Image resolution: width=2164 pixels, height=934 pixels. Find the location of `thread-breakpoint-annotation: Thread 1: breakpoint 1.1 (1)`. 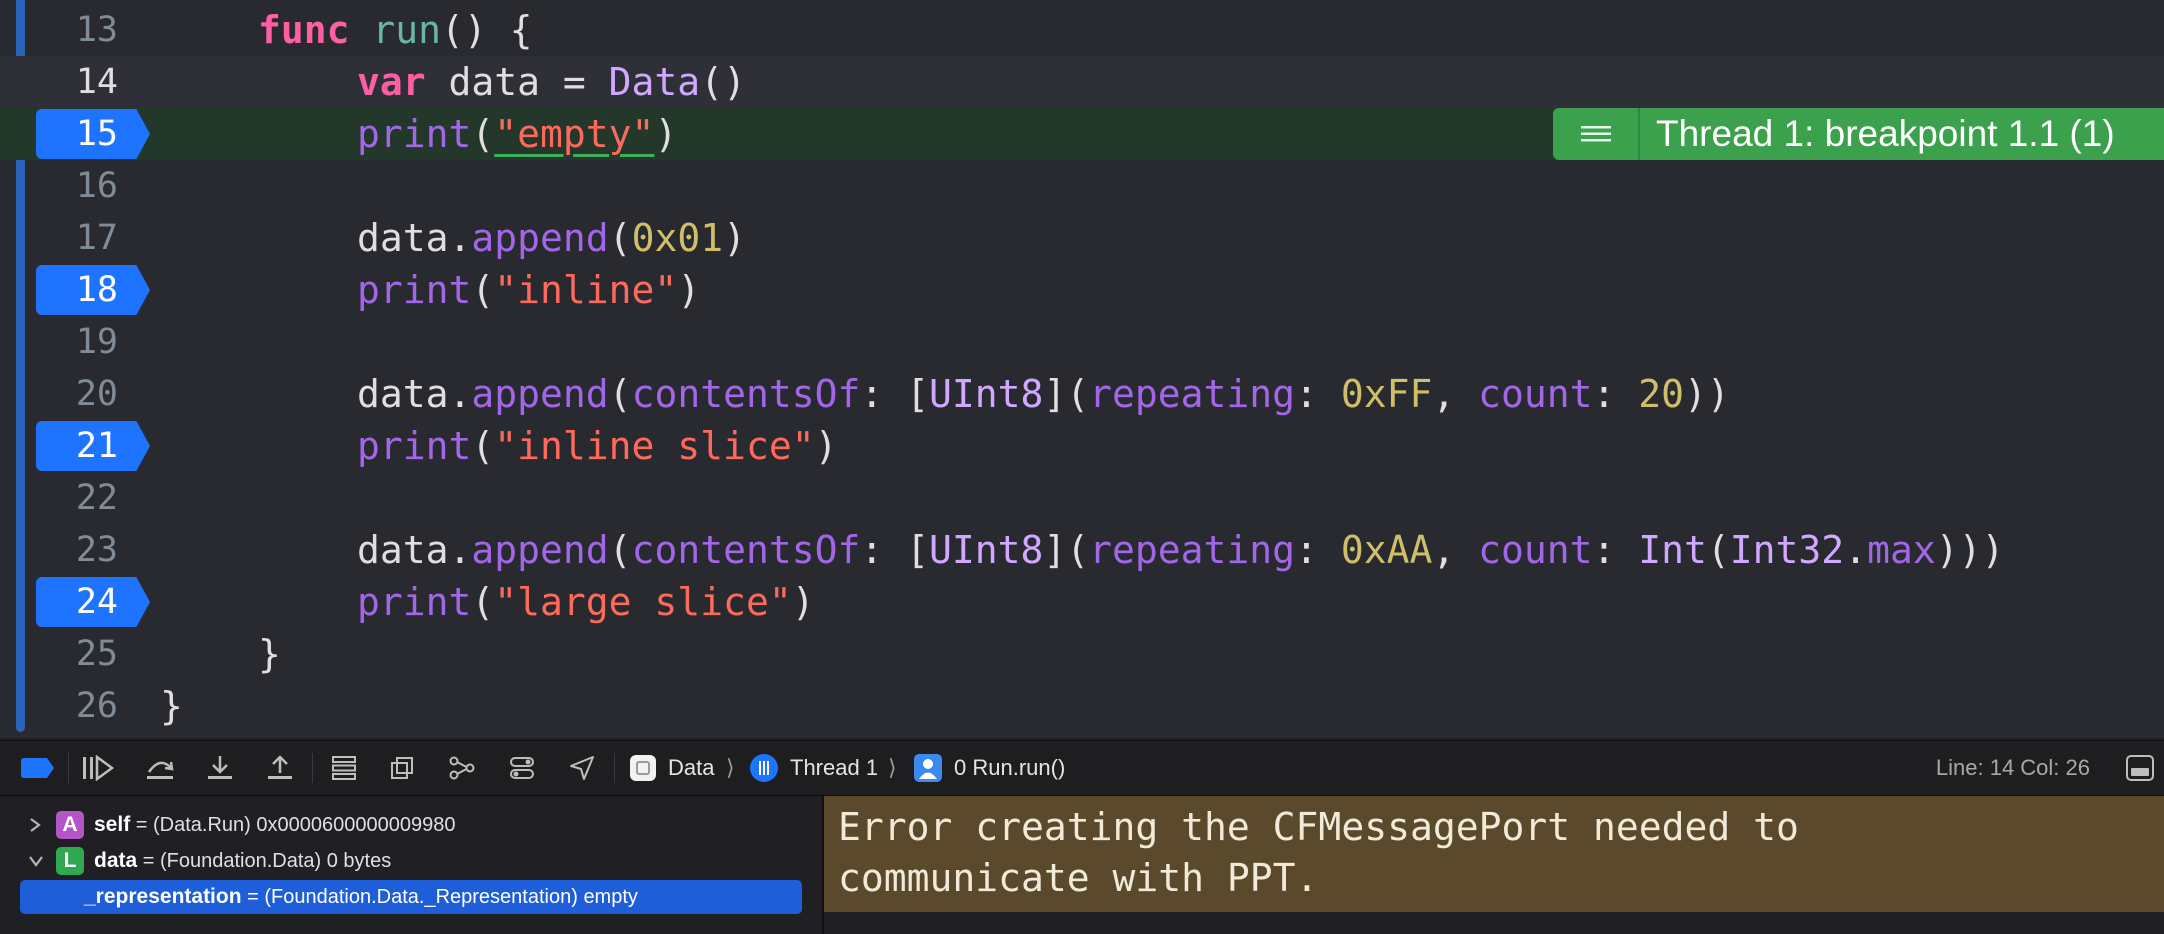

thread-breakpoint-annotation: Thread 1: breakpoint 1.1 (1) is located at coordinates (1858, 134).